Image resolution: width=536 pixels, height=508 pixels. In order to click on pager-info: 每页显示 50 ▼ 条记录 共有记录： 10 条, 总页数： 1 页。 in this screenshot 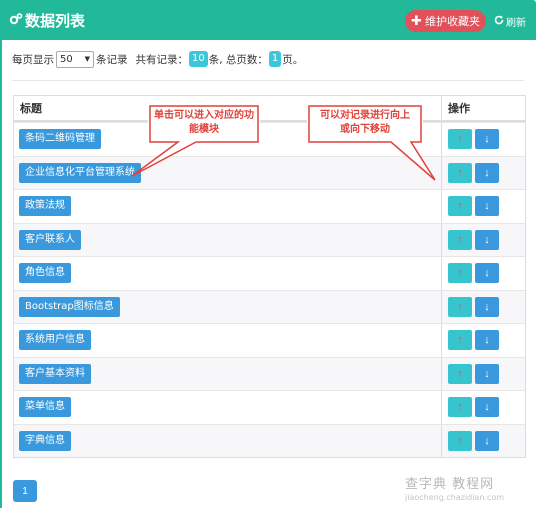, I will do `click(157, 59)`.